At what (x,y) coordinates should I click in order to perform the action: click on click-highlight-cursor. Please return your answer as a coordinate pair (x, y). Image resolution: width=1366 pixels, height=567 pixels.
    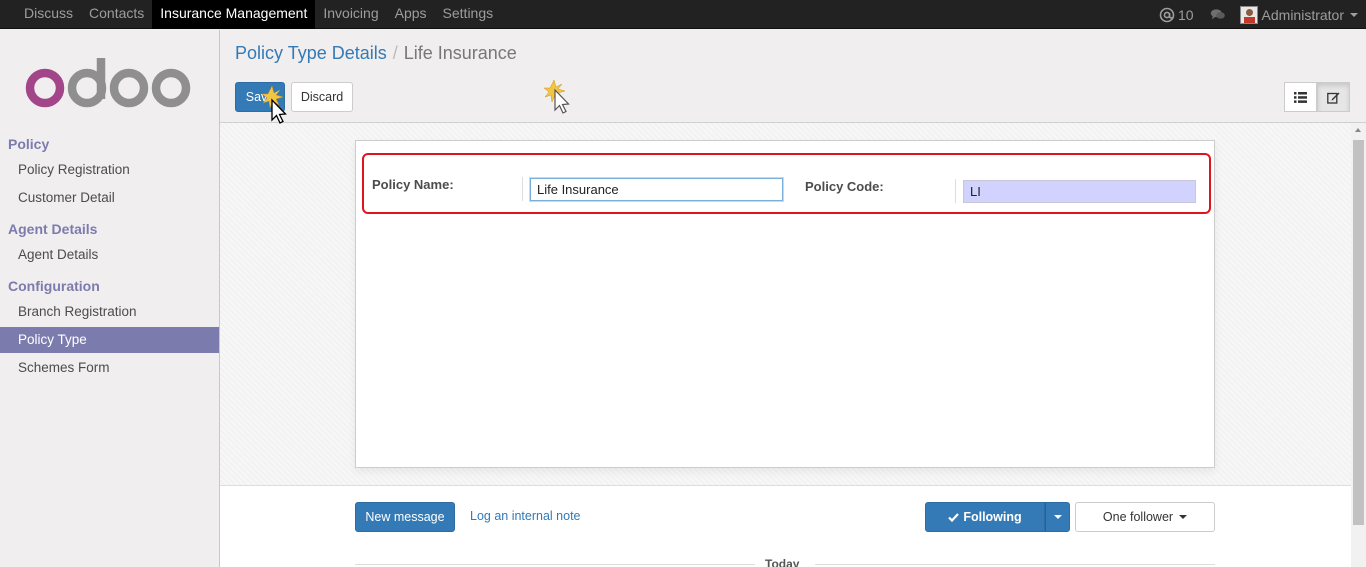
    Looking at the image, I should click on (274, 104).